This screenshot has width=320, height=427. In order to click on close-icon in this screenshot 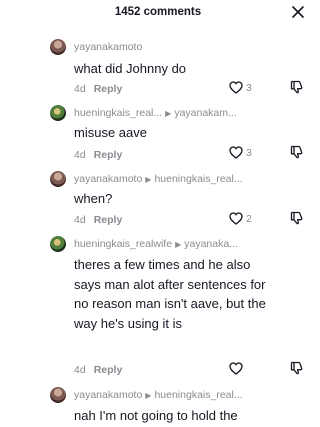, I will do `click(298, 12)`.